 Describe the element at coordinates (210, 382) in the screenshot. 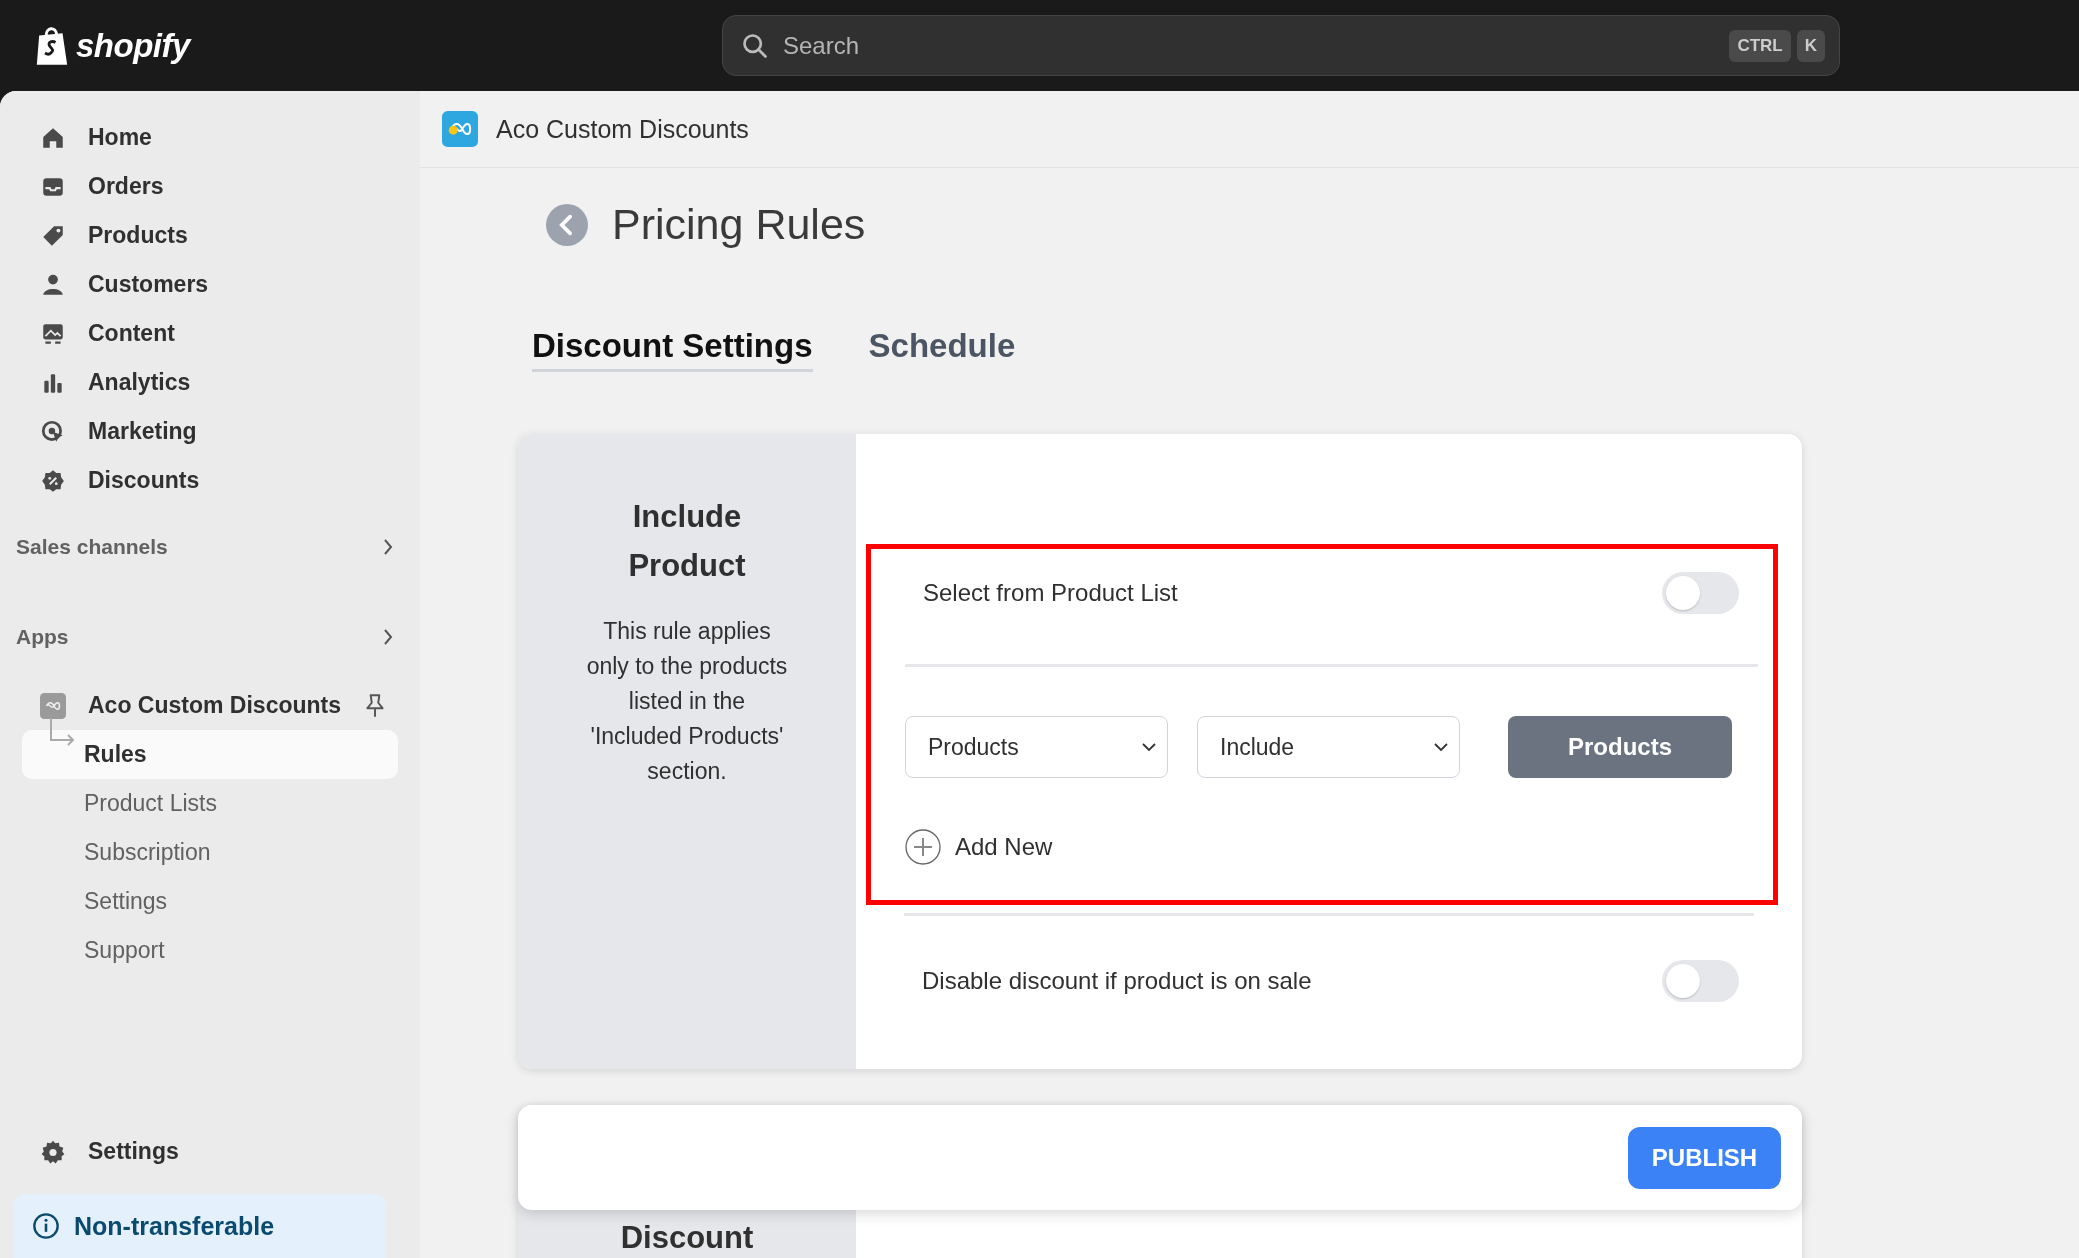

I see `nav-item: Analytics` at that location.